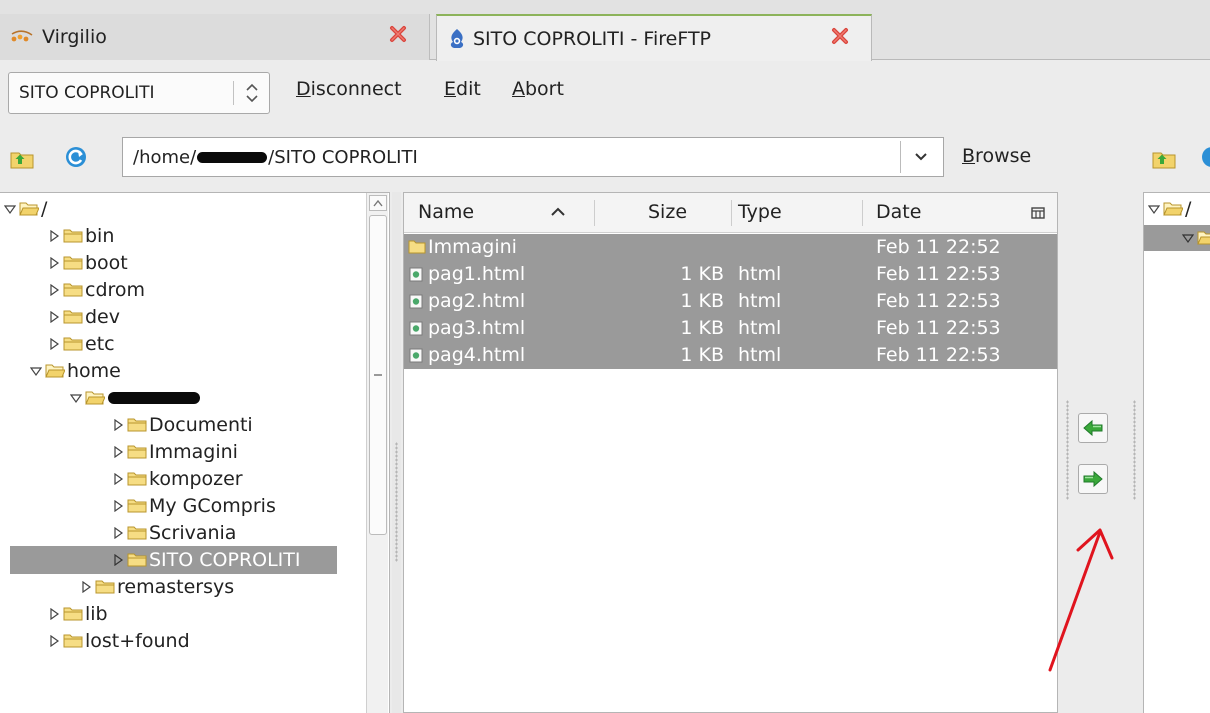 This screenshot has width=1210, height=713. Describe the element at coordinates (1177, 238) in the screenshot. I see `tree-item-remote-selected` at that location.